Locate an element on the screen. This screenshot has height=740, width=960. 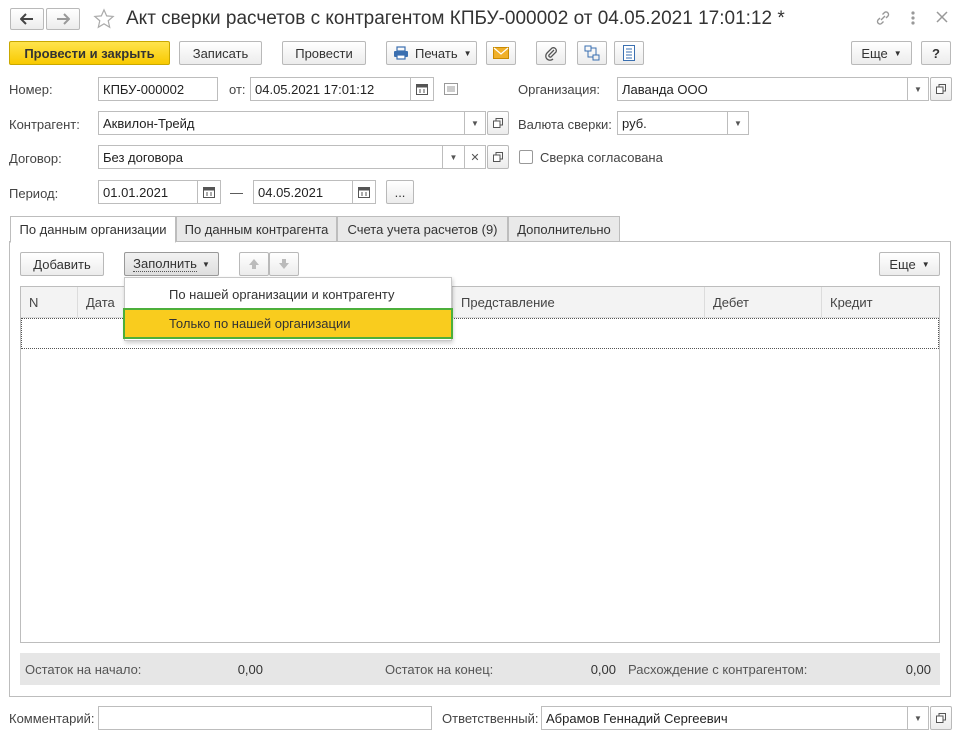
post-and-close-button: Провести и закрыть is located at coordinates (89, 53).